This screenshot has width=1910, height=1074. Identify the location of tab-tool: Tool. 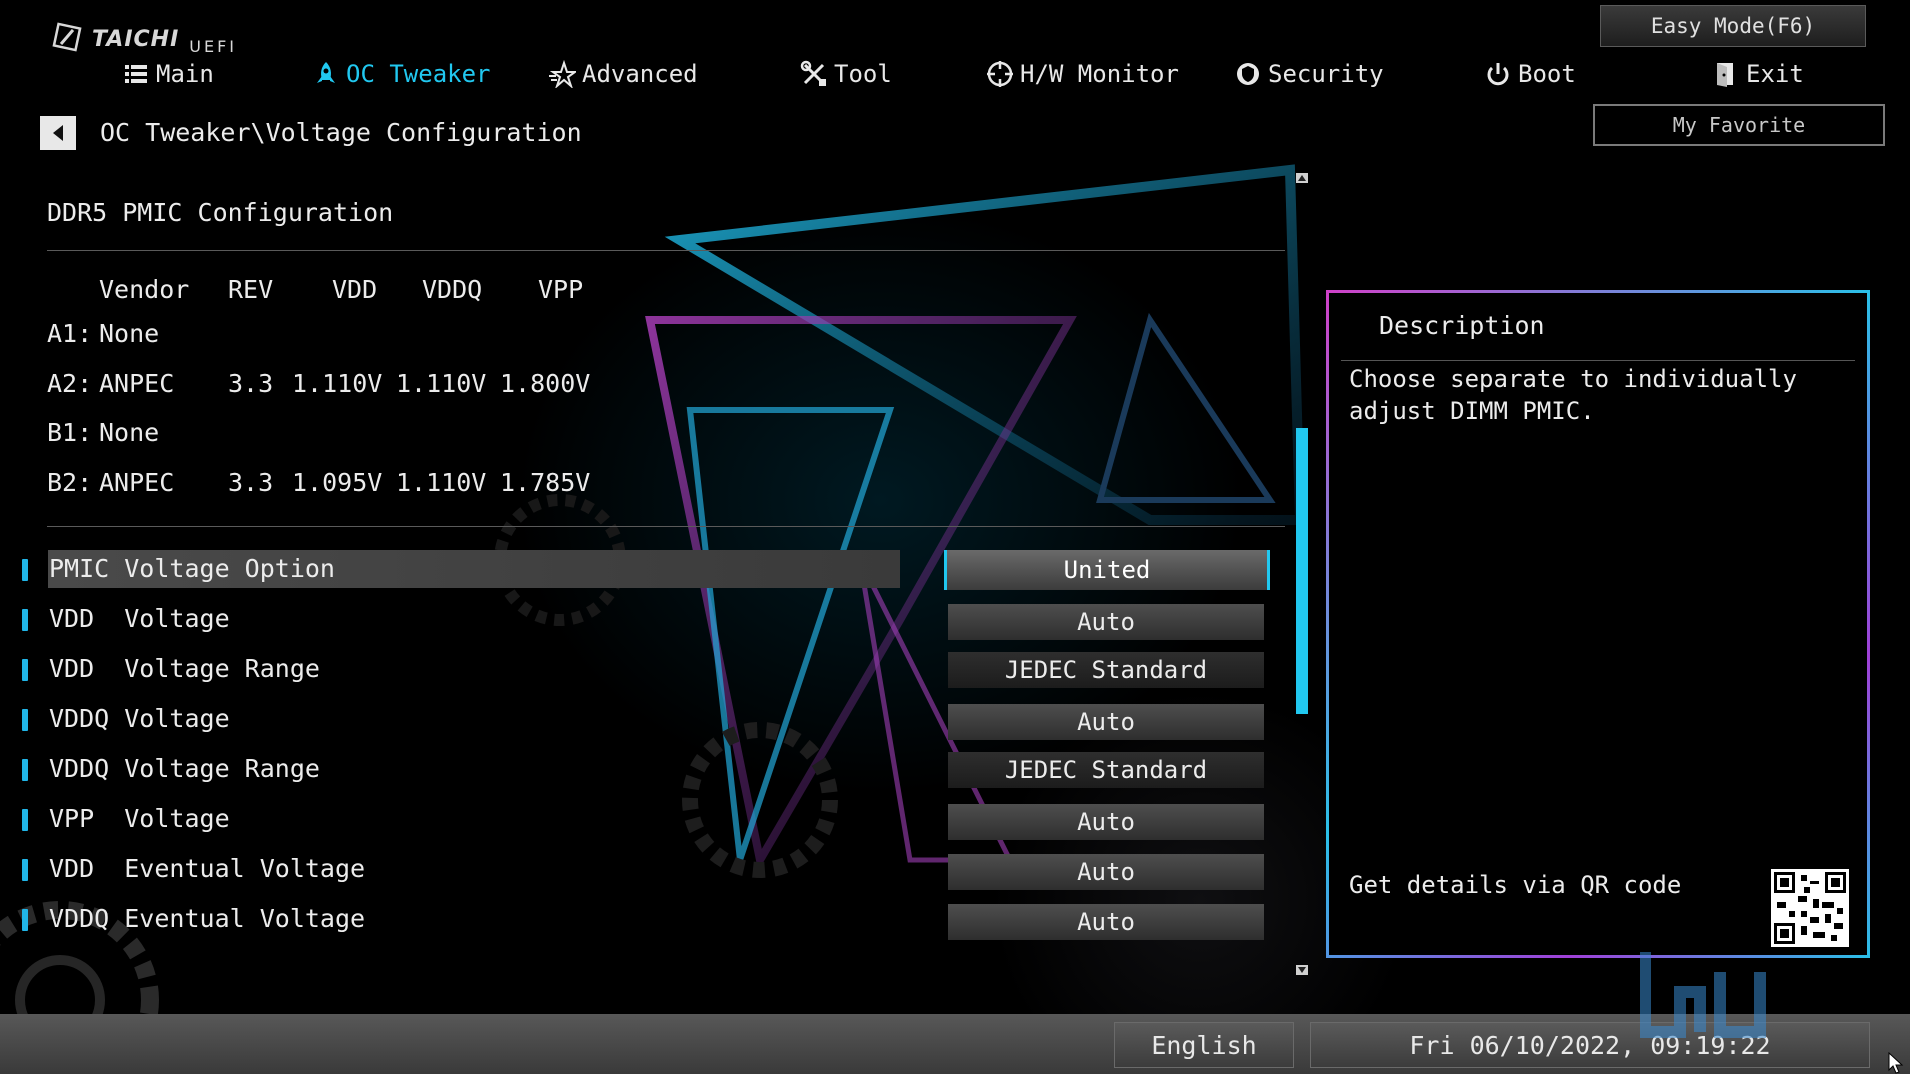
(846, 74).